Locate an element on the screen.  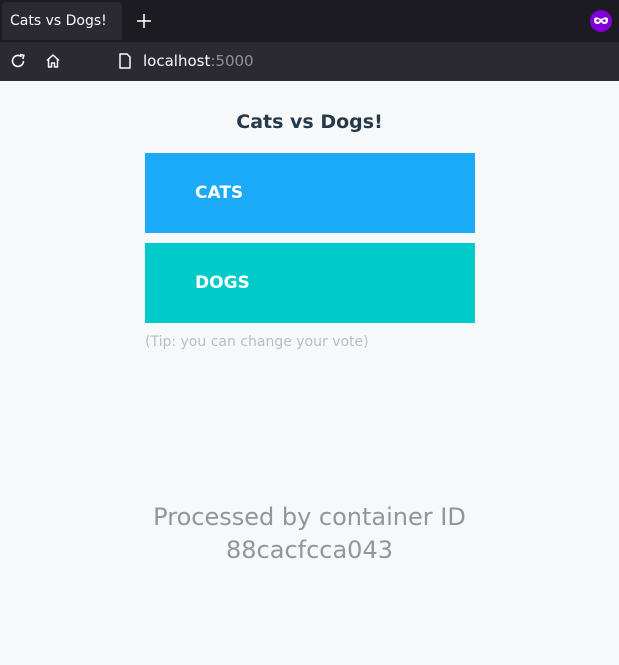
vote-dogs-button: DOGS is located at coordinates (310, 283).